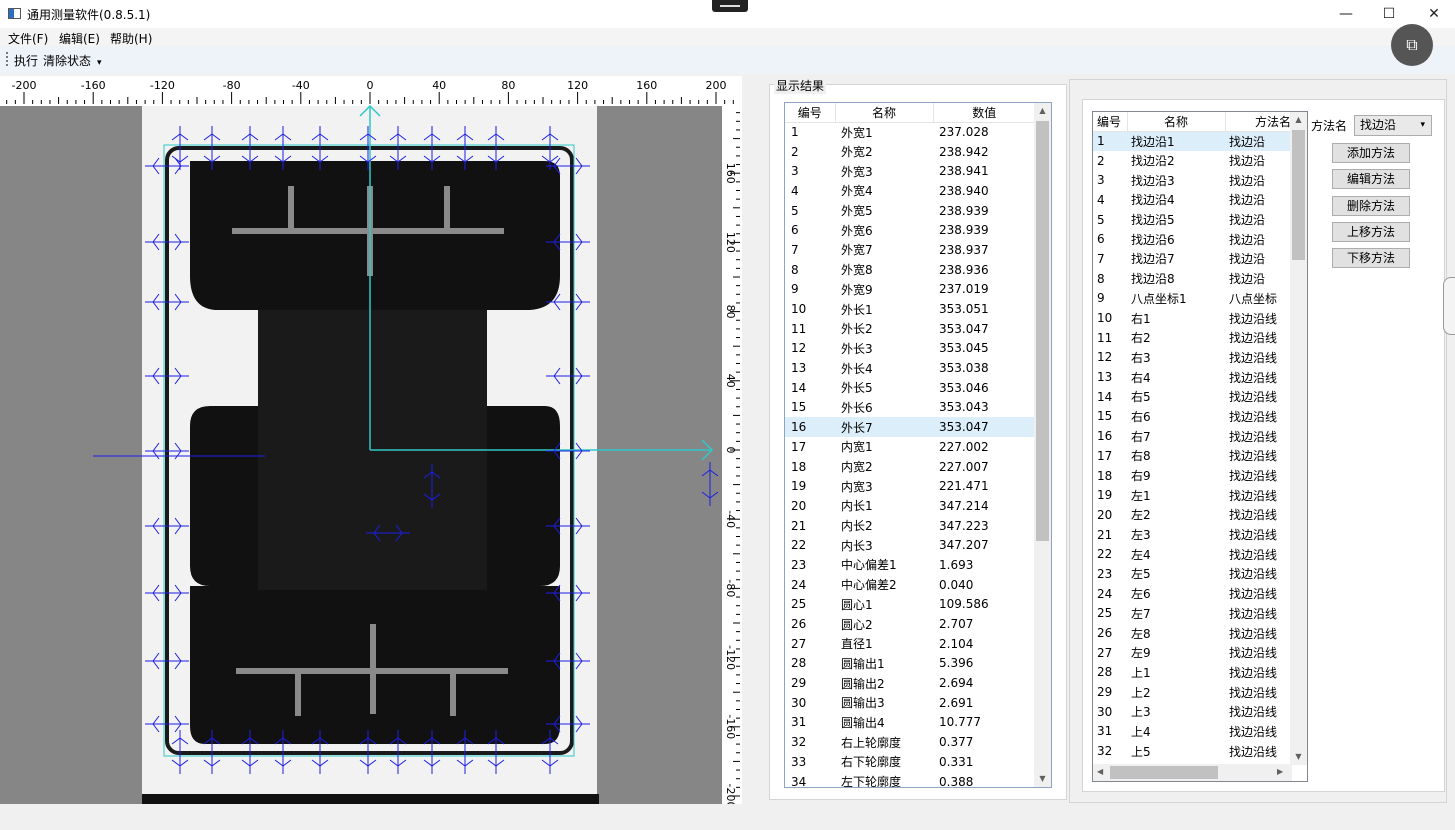  I want to click on result-row: 1 外宽1 237.028, so click(910, 132).